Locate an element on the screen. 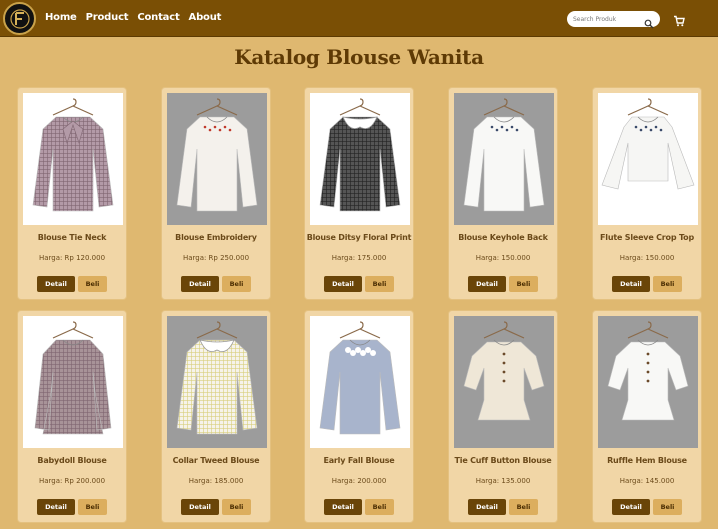  product-name: Early Fall Blouse is located at coordinates (359, 460).